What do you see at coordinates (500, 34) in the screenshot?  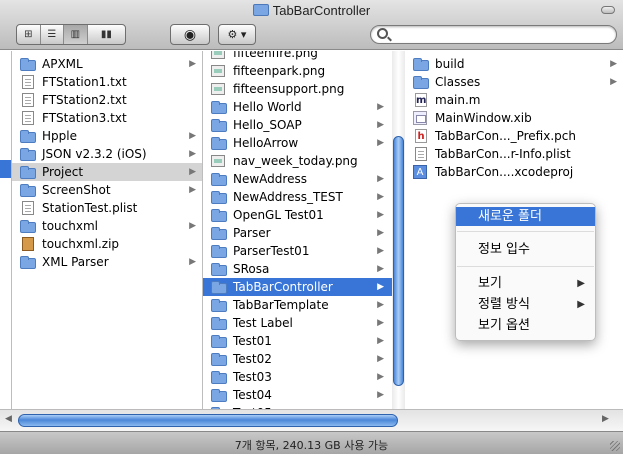 I see `search-input` at bounding box center [500, 34].